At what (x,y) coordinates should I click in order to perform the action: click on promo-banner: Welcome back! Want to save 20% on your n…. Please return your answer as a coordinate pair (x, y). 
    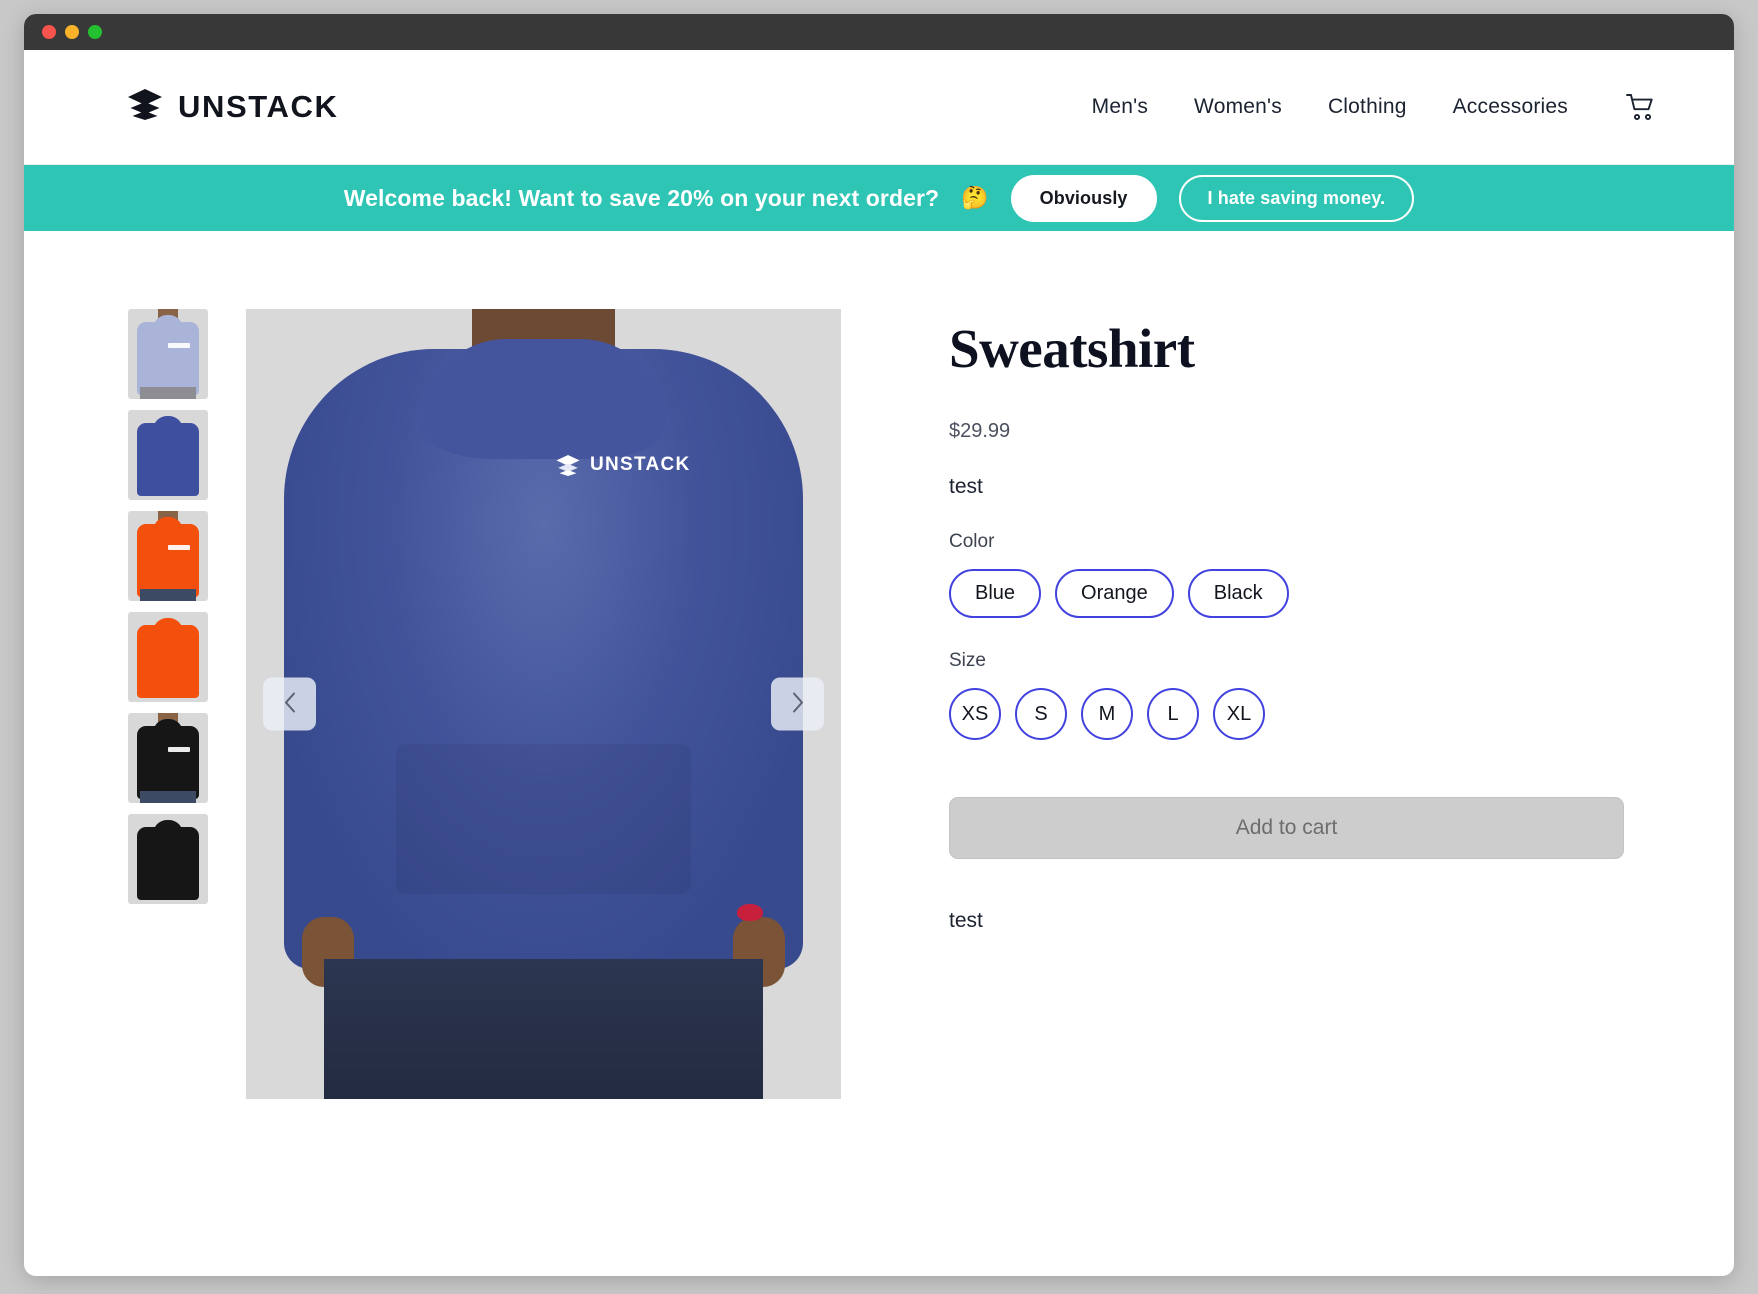
    Looking at the image, I should click on (879, 198).